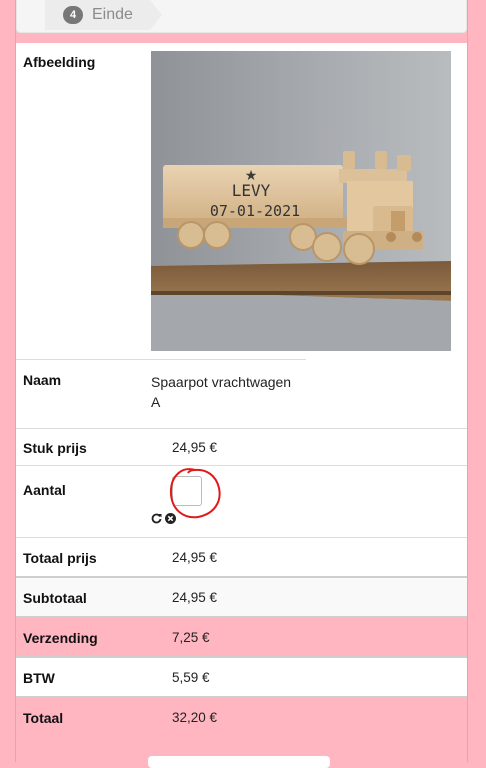  What do you see at coordinates (112, 14) in the screenshot?
I see `step-label: Einde` at bounding box center [112, 14].